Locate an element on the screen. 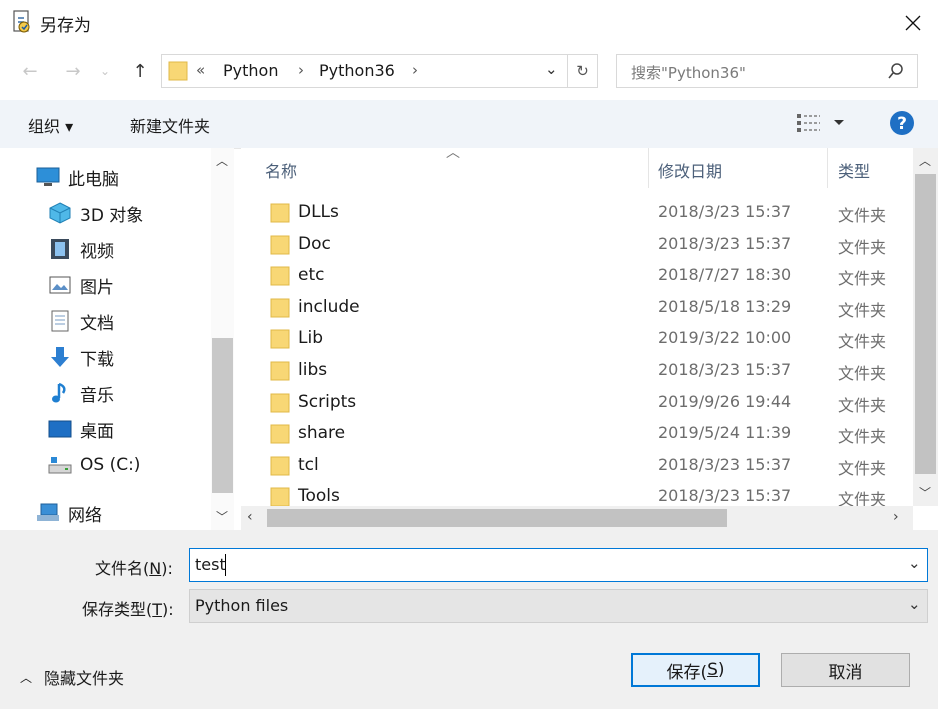 This screenshot has height=709, width=938. search-icon is located at coordinates (896, 73).